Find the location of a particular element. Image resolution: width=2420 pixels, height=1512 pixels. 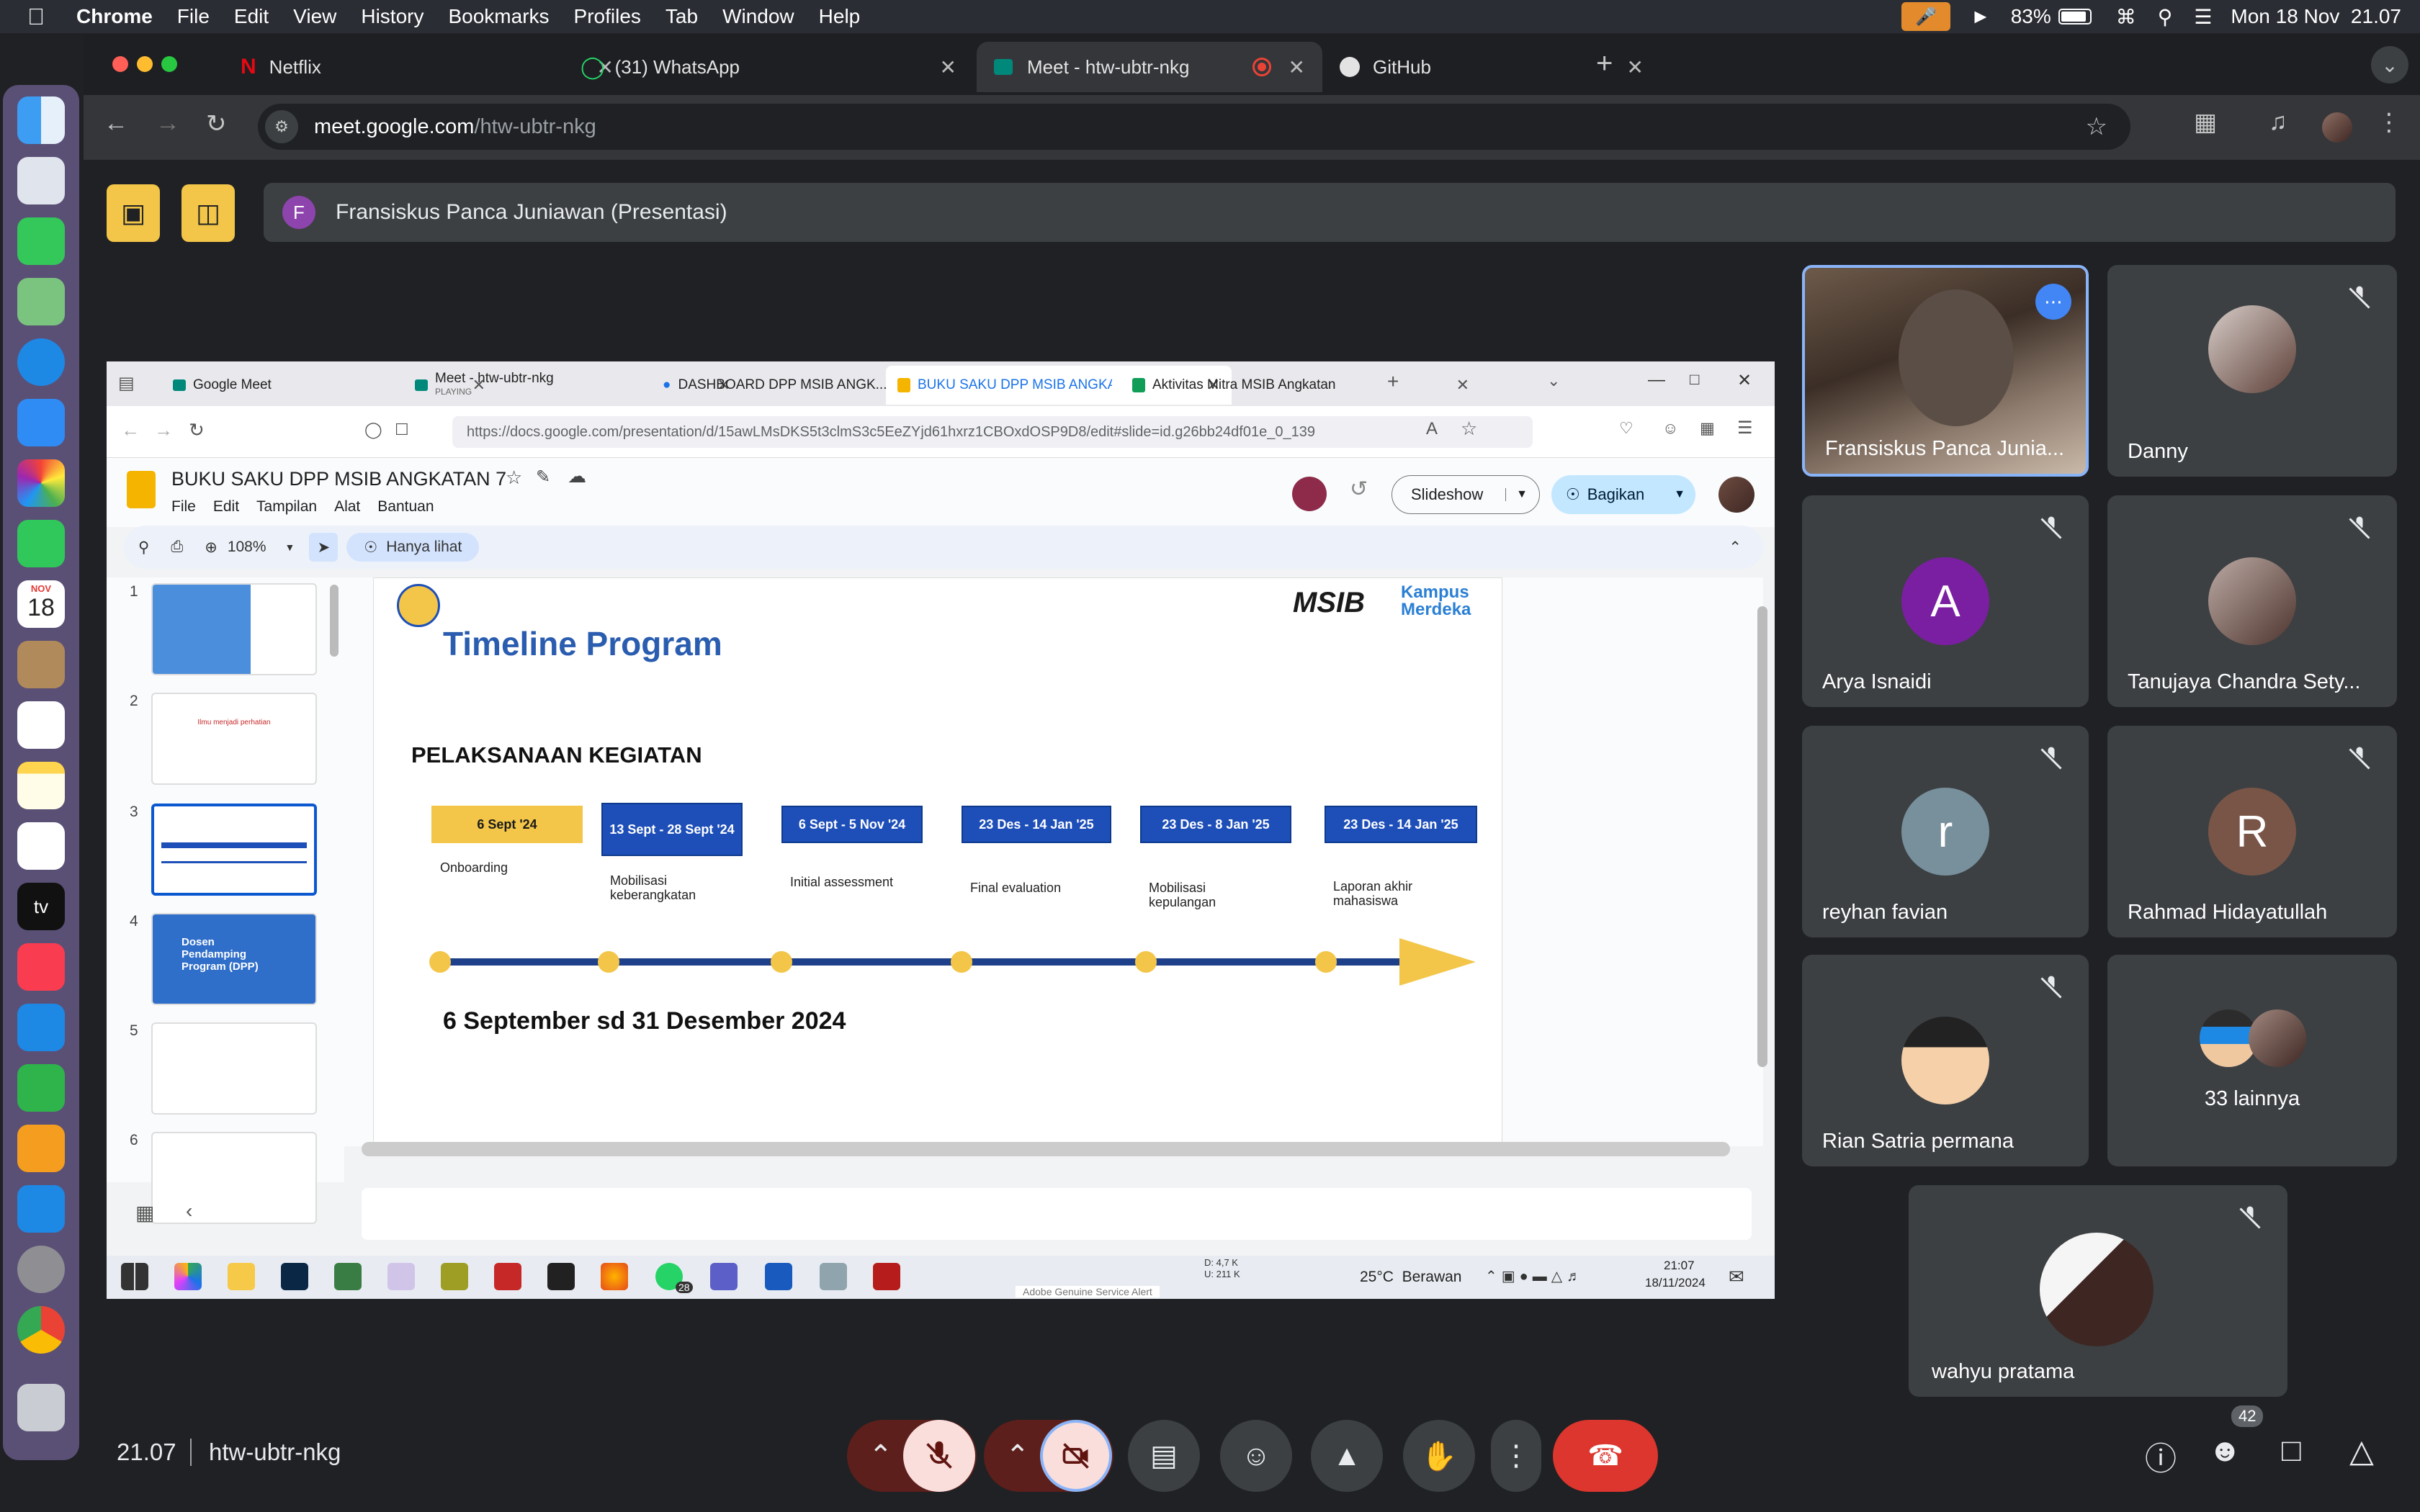

ff-pocket-icon: ♡ is located at coordinates (1626, 428).